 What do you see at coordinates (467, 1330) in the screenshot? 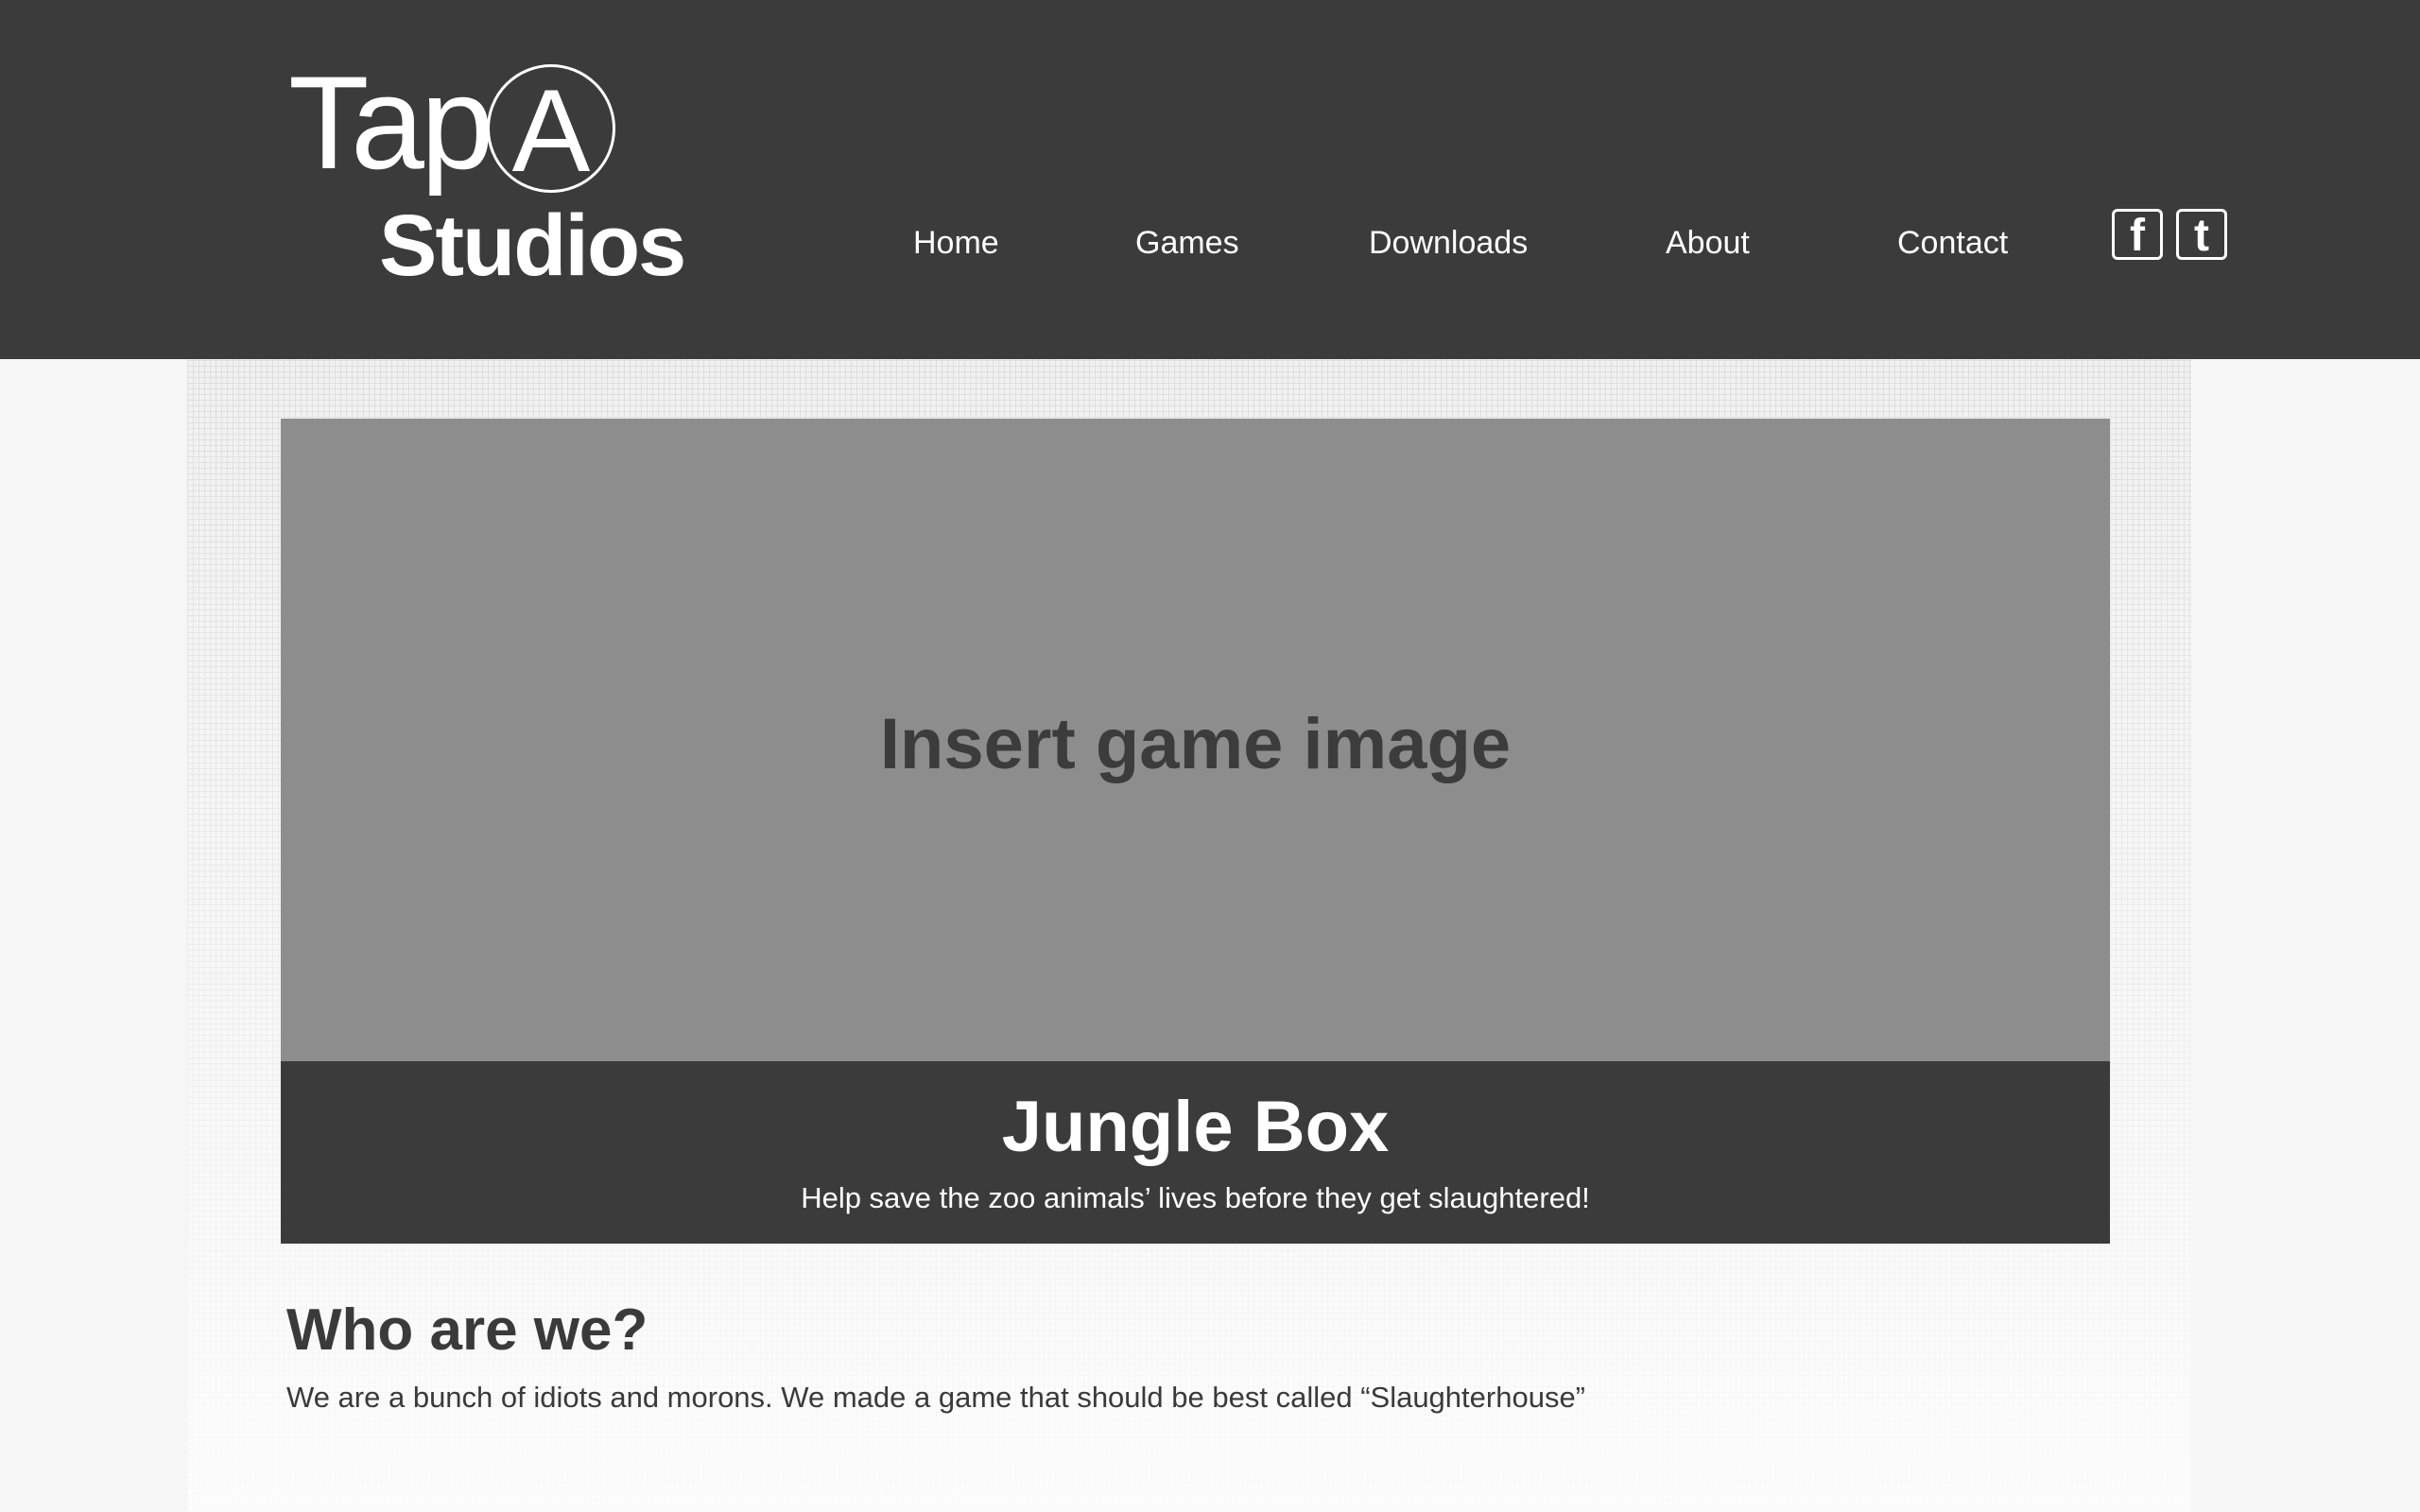
I see `about-heading: Who are we?` at bounding box center [467, 1330].